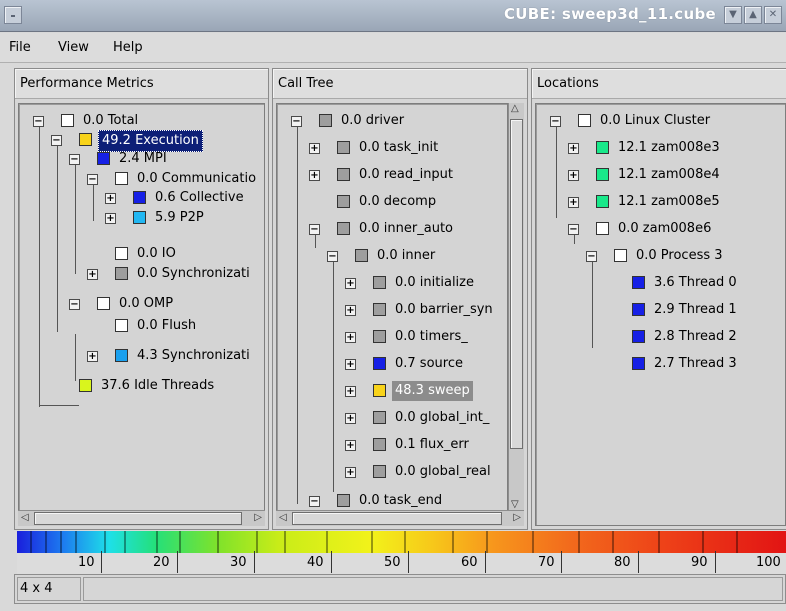 The height and width of the screenshot is (611, 786). I want to click on tree-node: − 0.0 zam008e6, so click(668, 229).